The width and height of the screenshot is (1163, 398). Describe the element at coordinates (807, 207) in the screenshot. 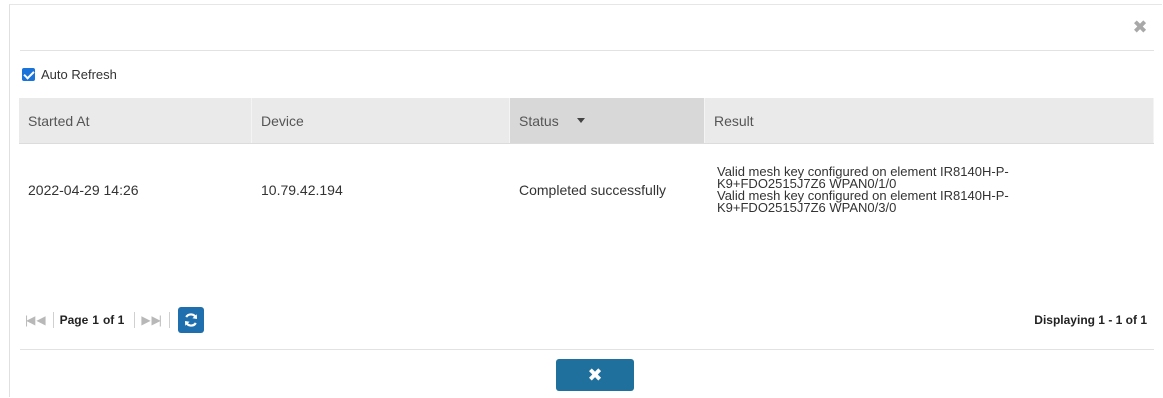

I see `result-line: K9+FDO2515J7Z6 WPAN0/3/0` at that location.